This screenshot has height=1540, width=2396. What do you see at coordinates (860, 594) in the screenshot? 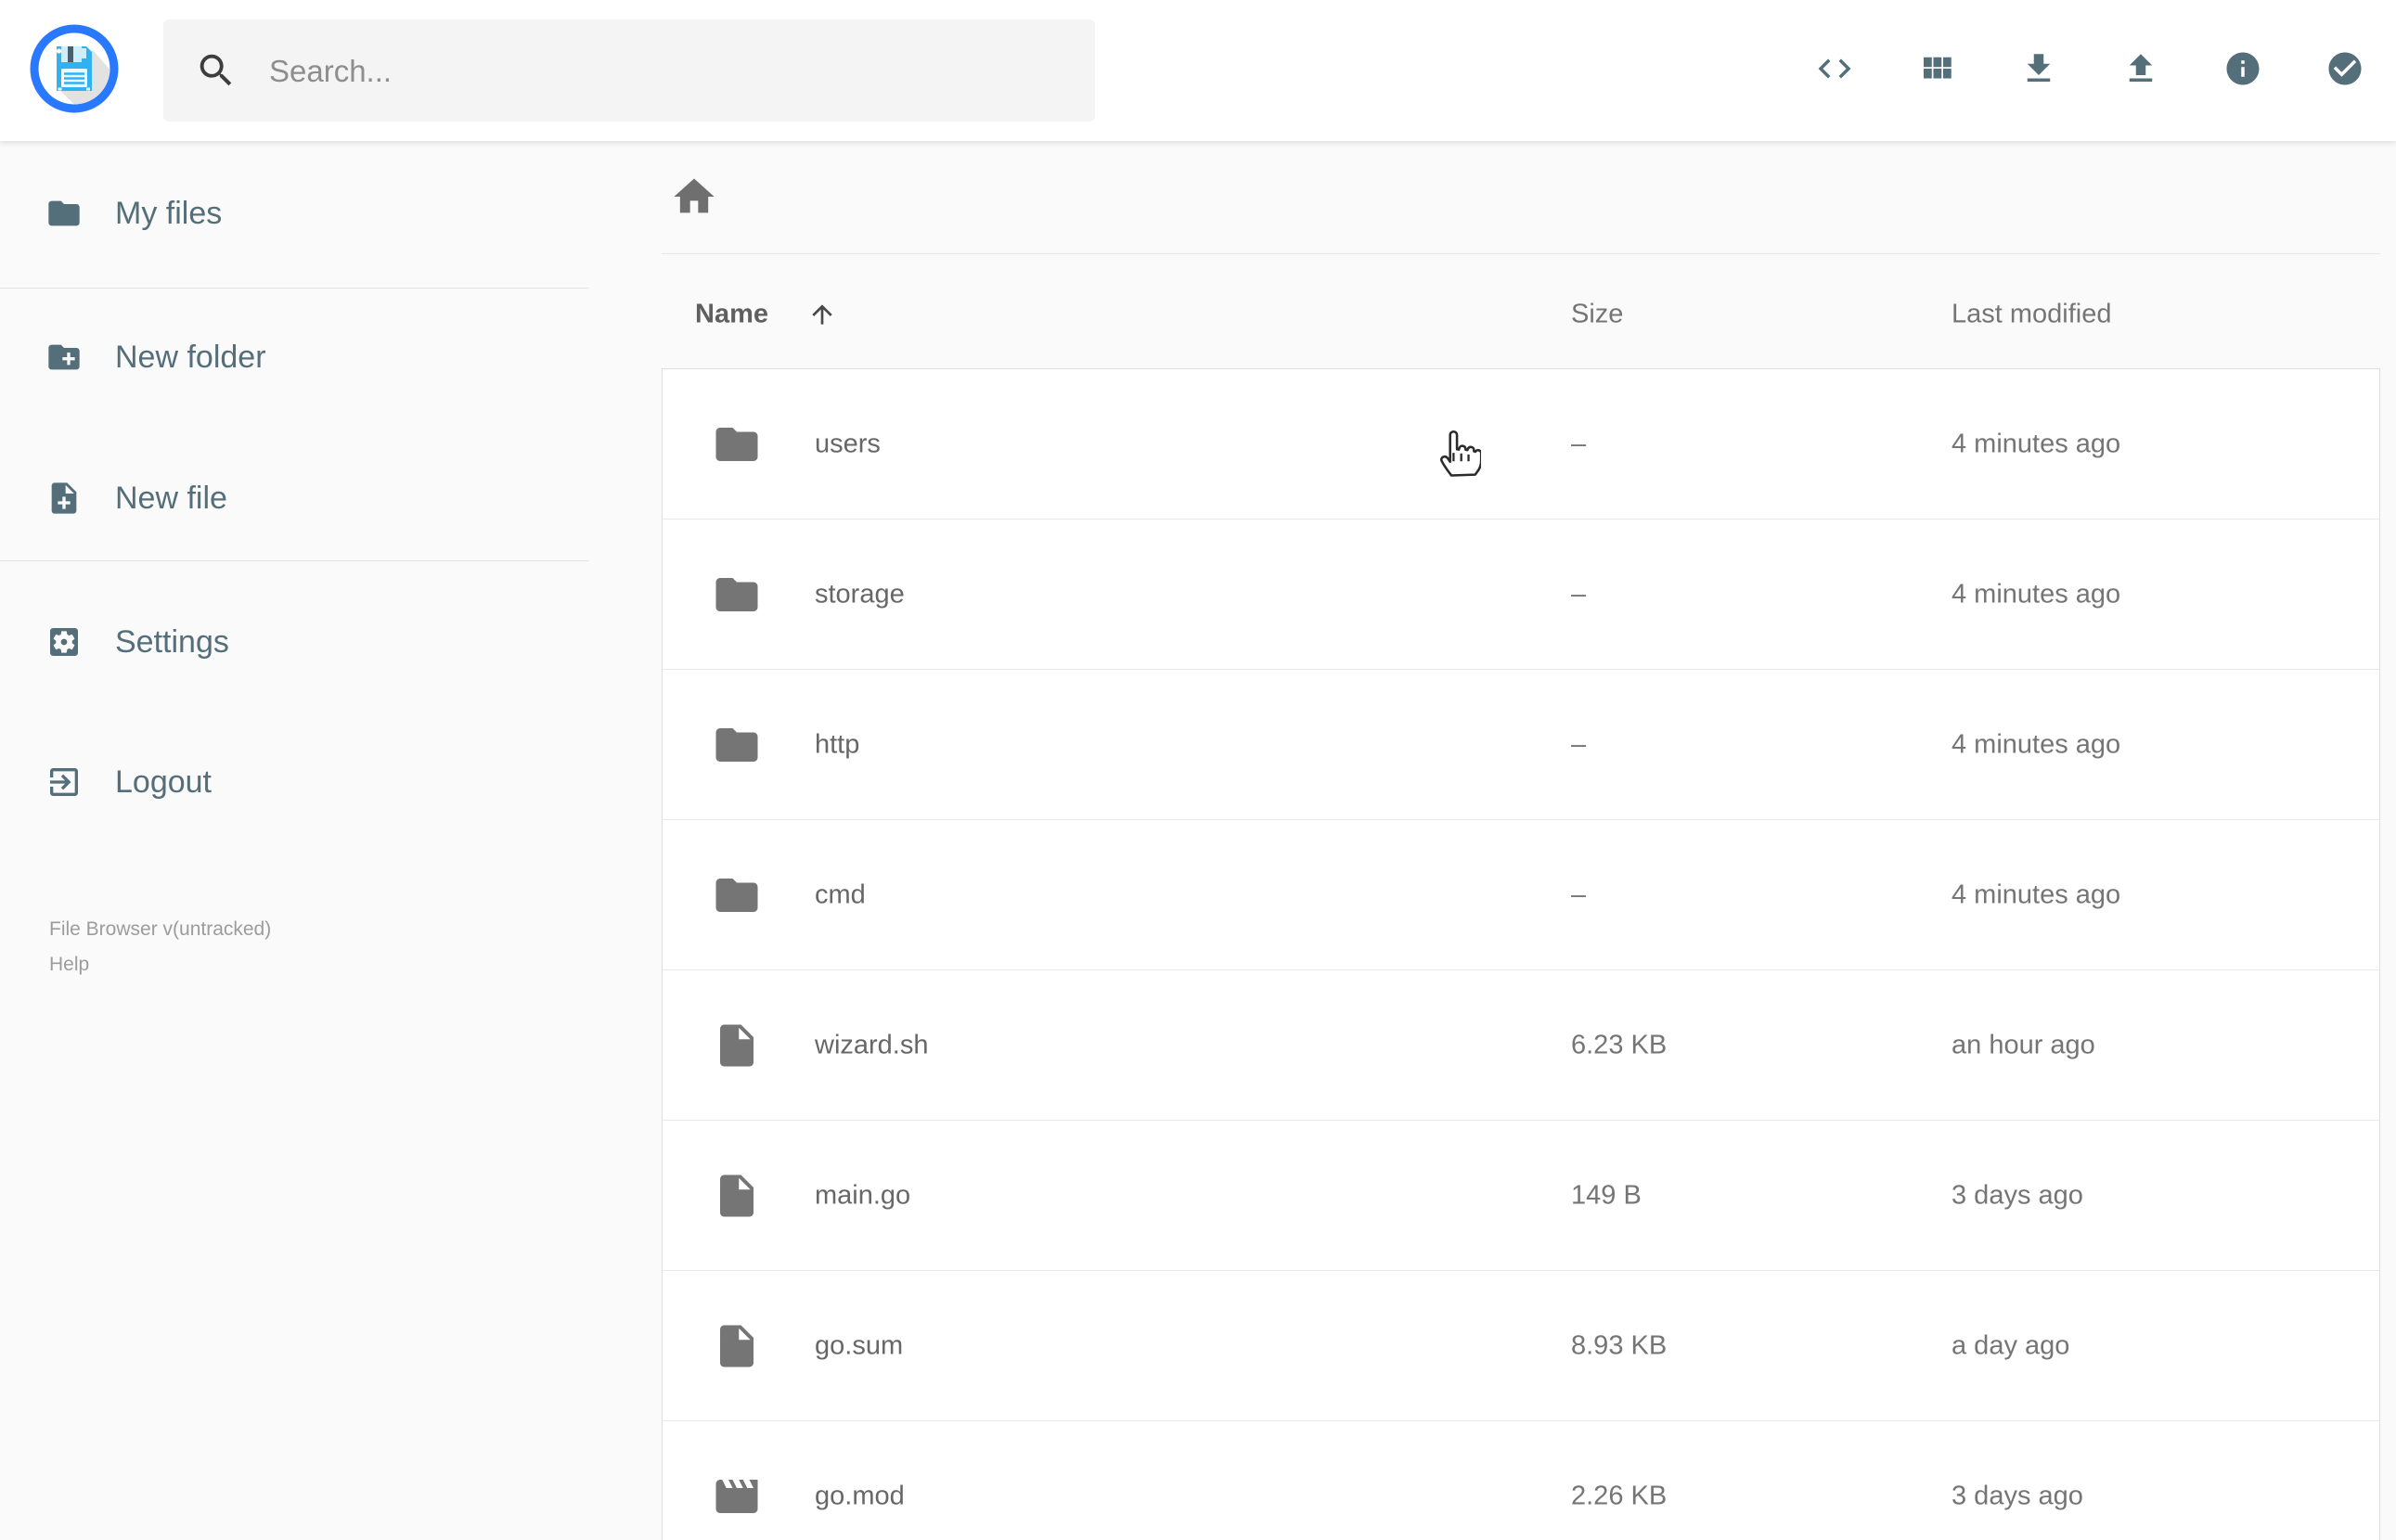
I see `row-name: storage` at bounding box center [860, 594].